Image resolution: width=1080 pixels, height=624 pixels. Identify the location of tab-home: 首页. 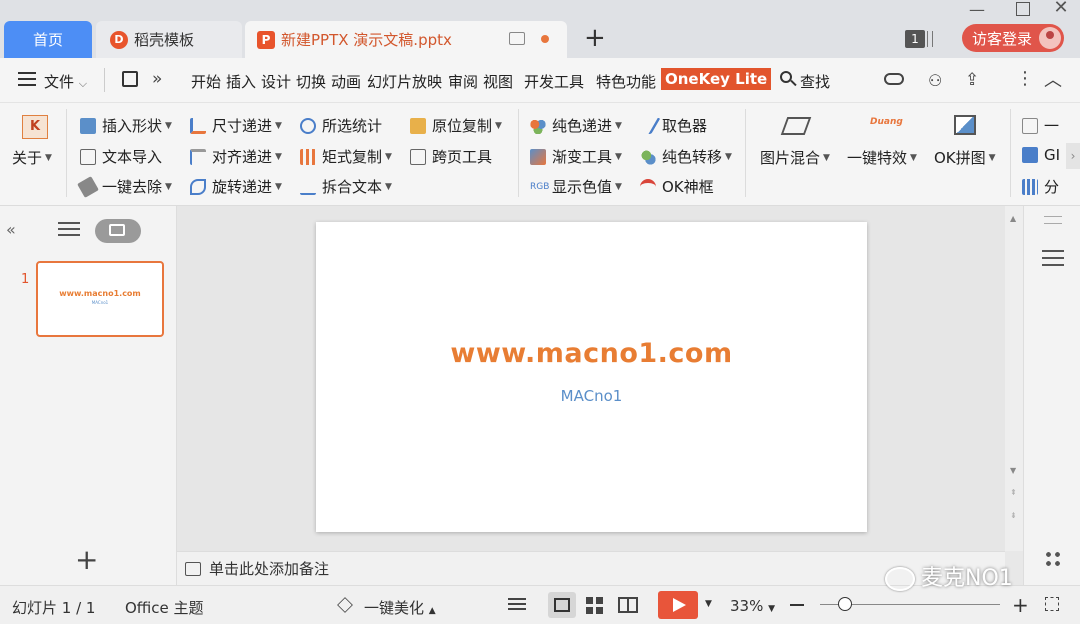
(48, 39).